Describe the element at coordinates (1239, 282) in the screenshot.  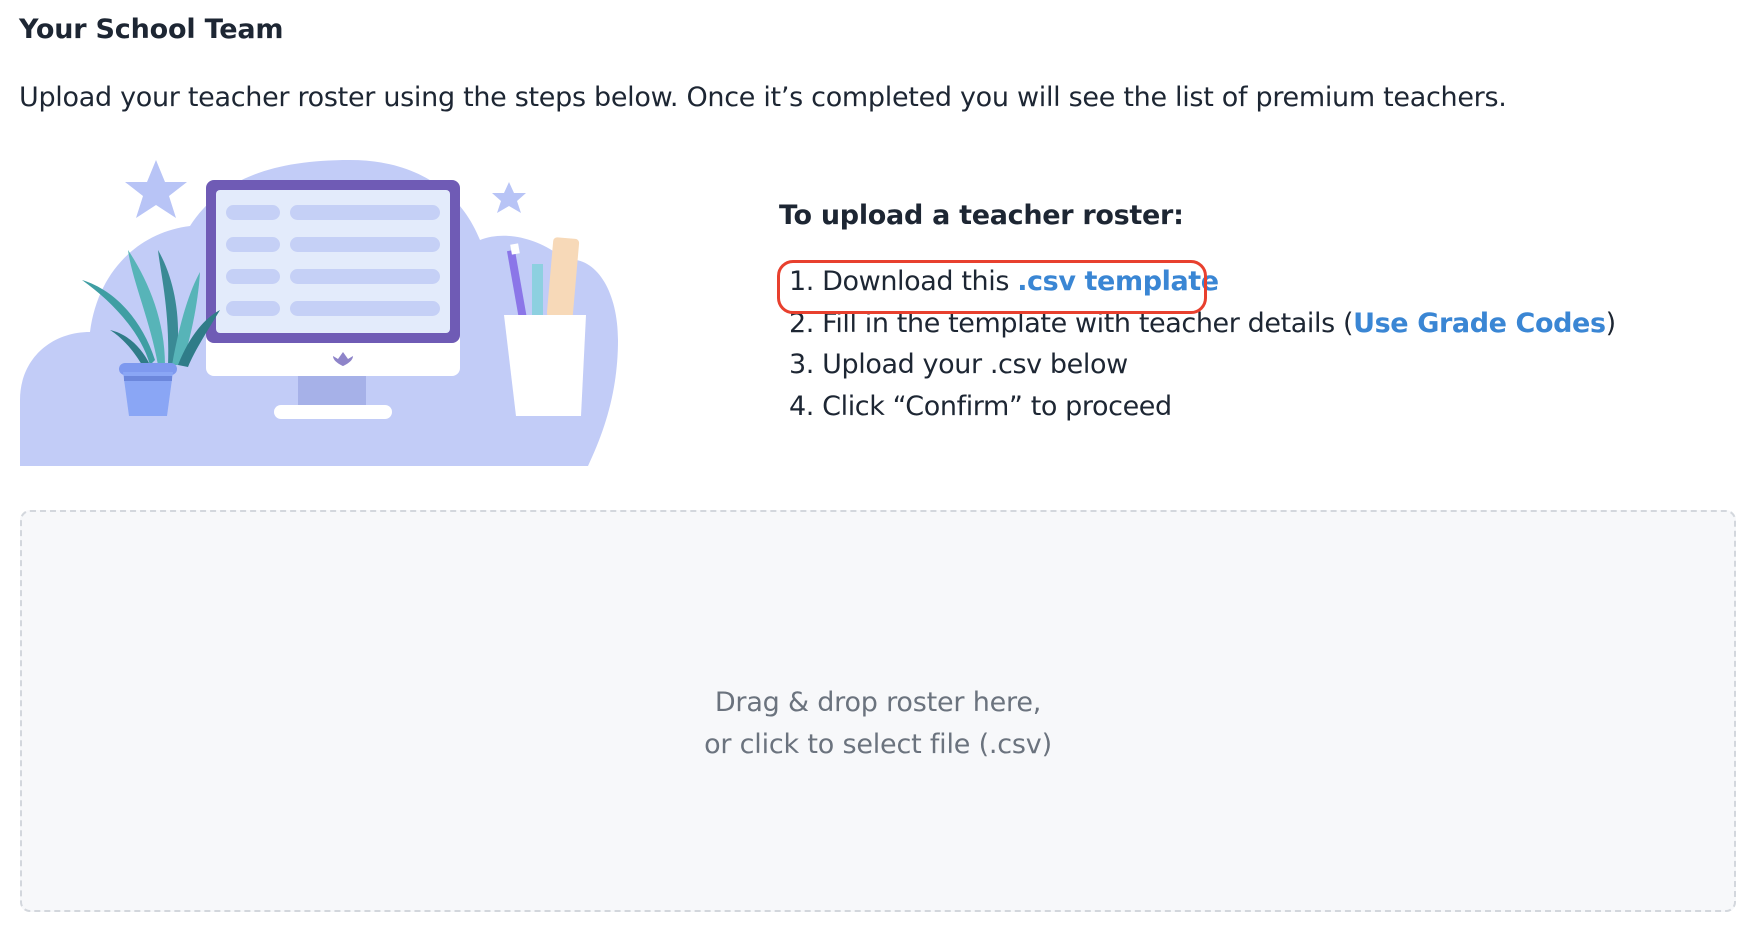
I see `step-download-template: 1. Download this .csv template` at that location.